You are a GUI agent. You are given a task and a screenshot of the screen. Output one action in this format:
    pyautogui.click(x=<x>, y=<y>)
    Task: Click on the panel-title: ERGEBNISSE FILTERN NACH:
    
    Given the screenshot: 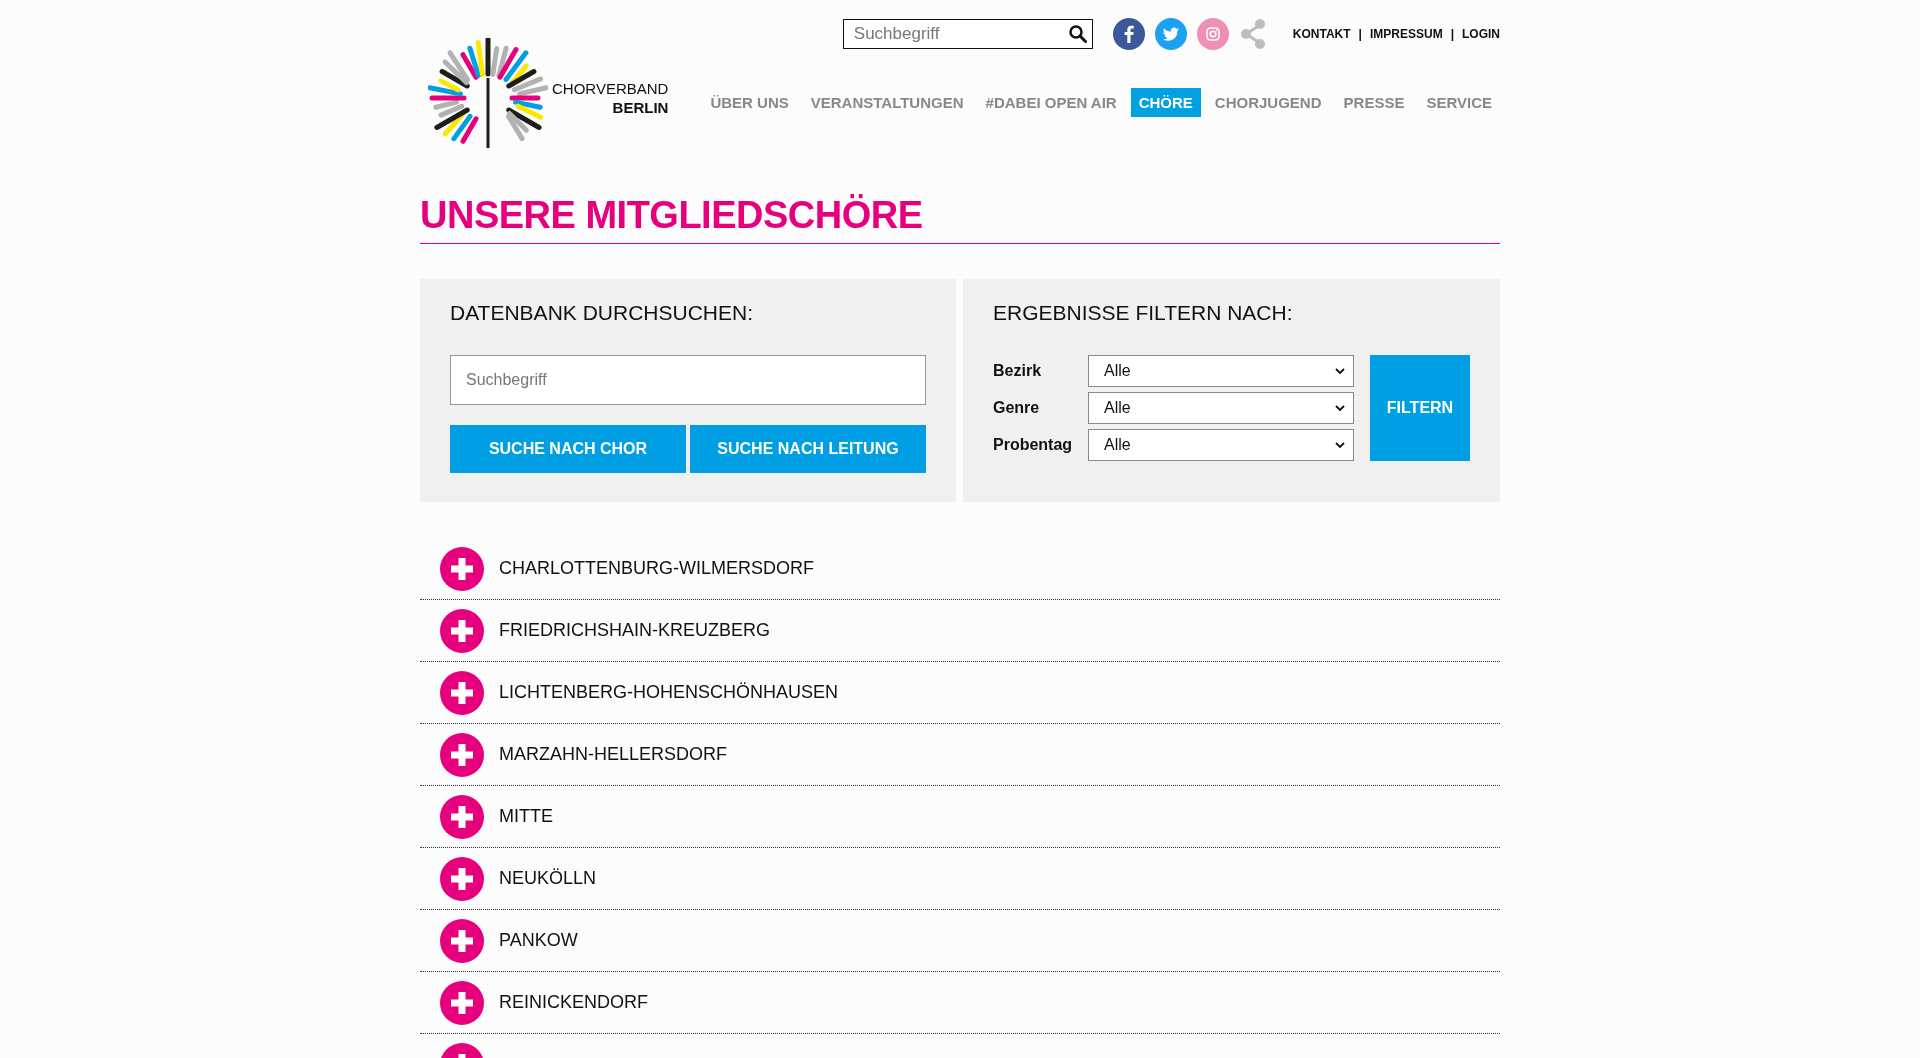 What is the action you would take?
    pyautogui.click(x=1143, y=313)
    